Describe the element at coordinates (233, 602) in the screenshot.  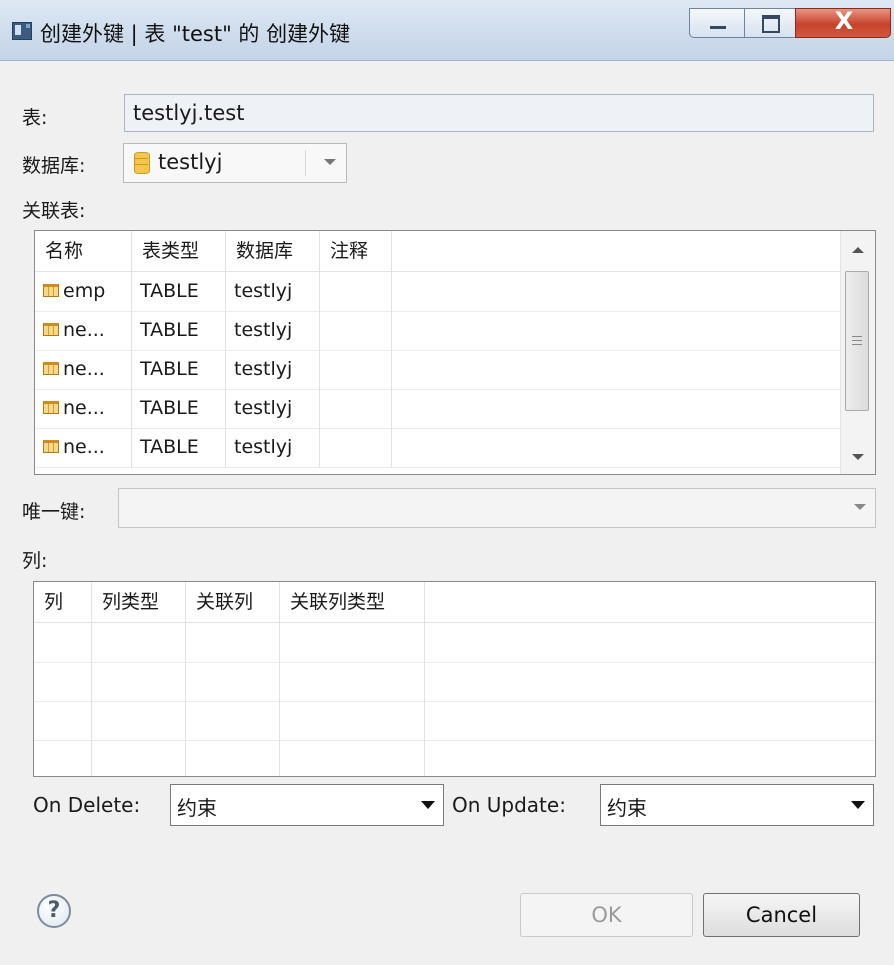
I see `column-header-ref-column: 关联列` at that location.